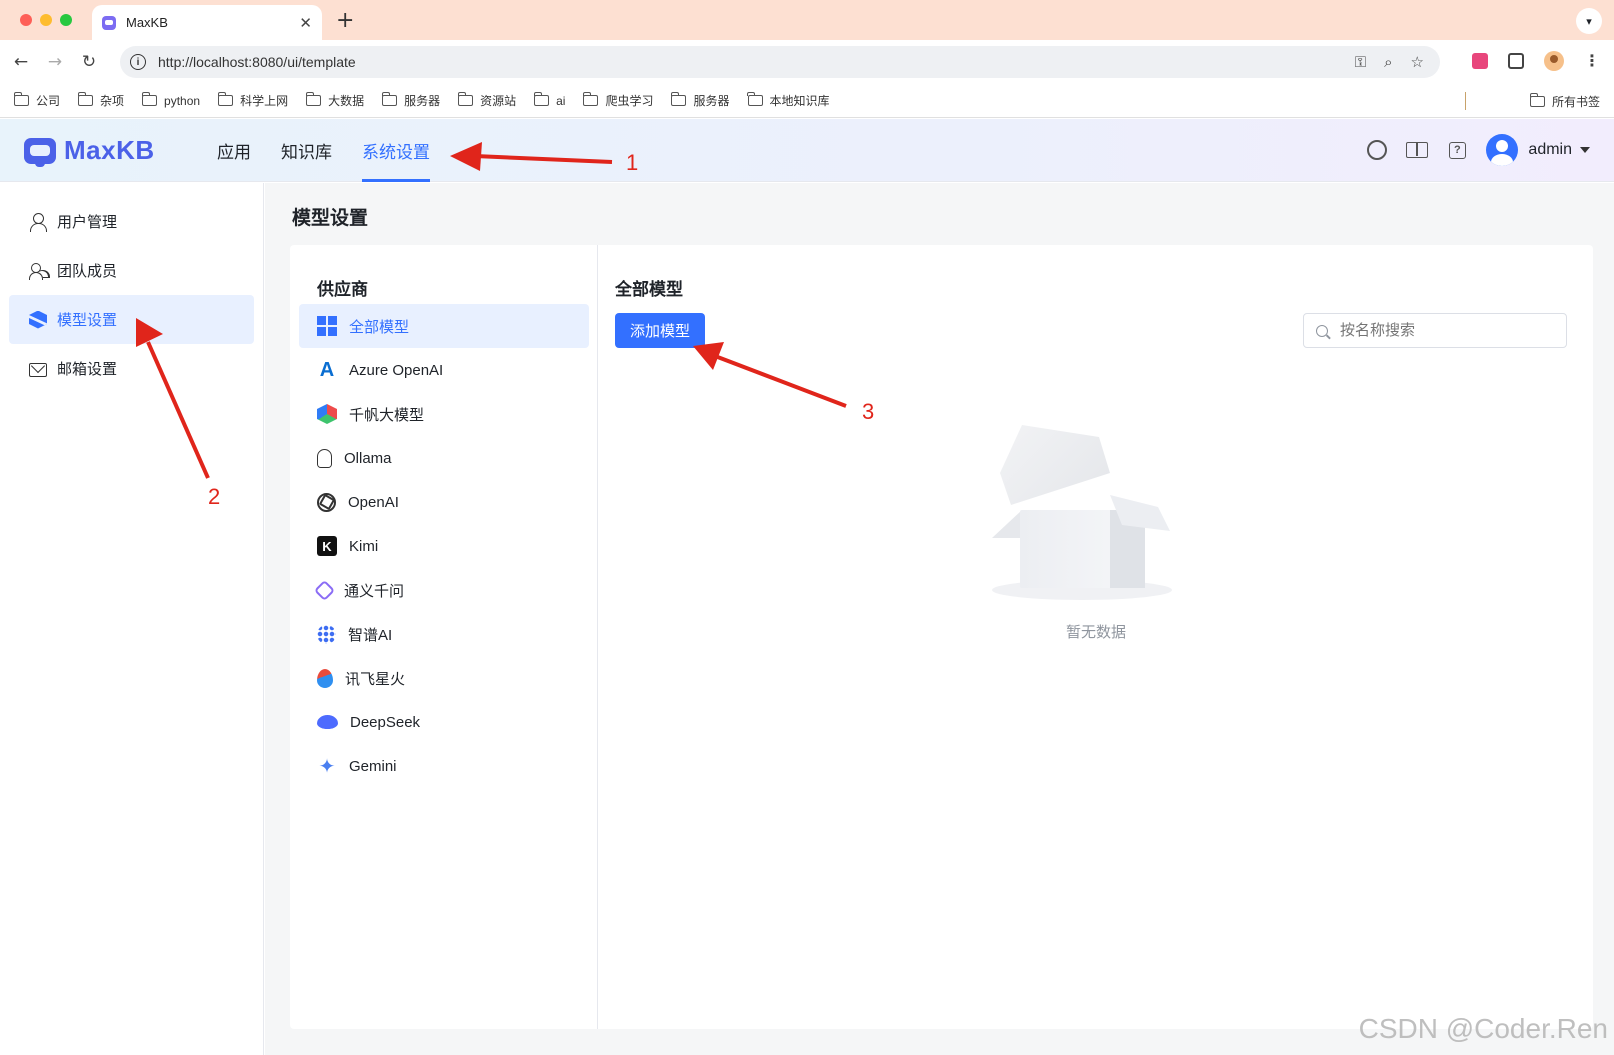 Image resolution: width=1614 pixels, height=1055 pixels. Describe the element at coordinates (264, 101) in the screenshot. I see `bookmark-label: 科学上网` at that location.